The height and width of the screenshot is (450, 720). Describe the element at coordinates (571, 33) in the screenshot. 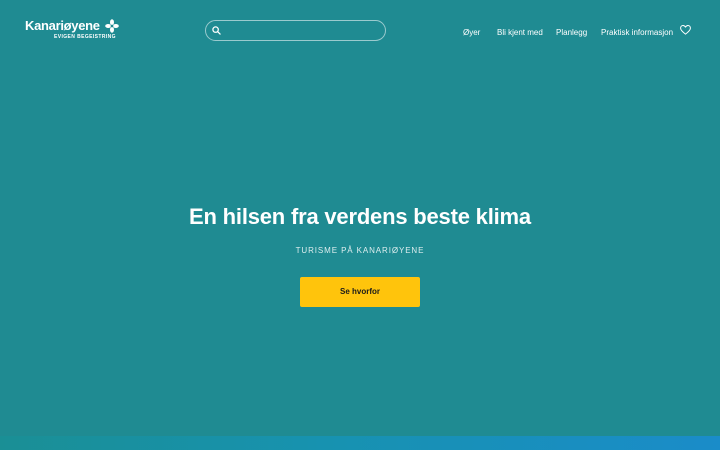

I see `nav-item-planlegg: Planlegg` at that location.